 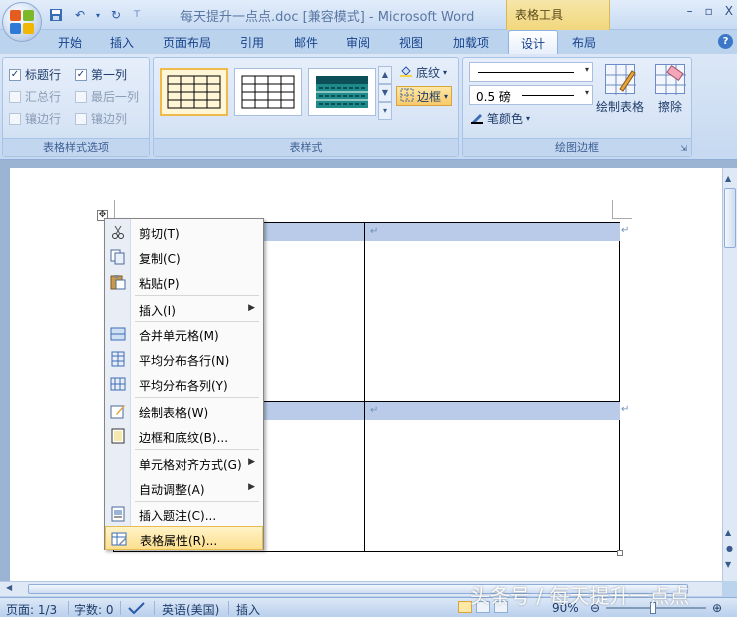 I want to click on office-button, so click(x=22, y=22).